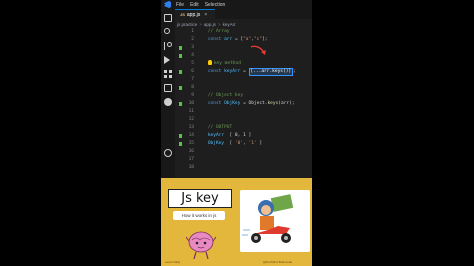  I want to click on code-text: // Array, so click(213, 32).